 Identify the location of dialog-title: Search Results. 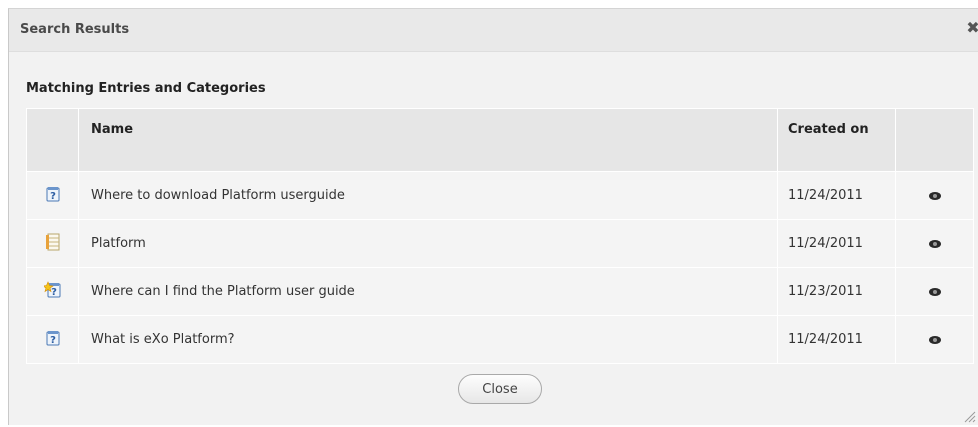
(75, 29).